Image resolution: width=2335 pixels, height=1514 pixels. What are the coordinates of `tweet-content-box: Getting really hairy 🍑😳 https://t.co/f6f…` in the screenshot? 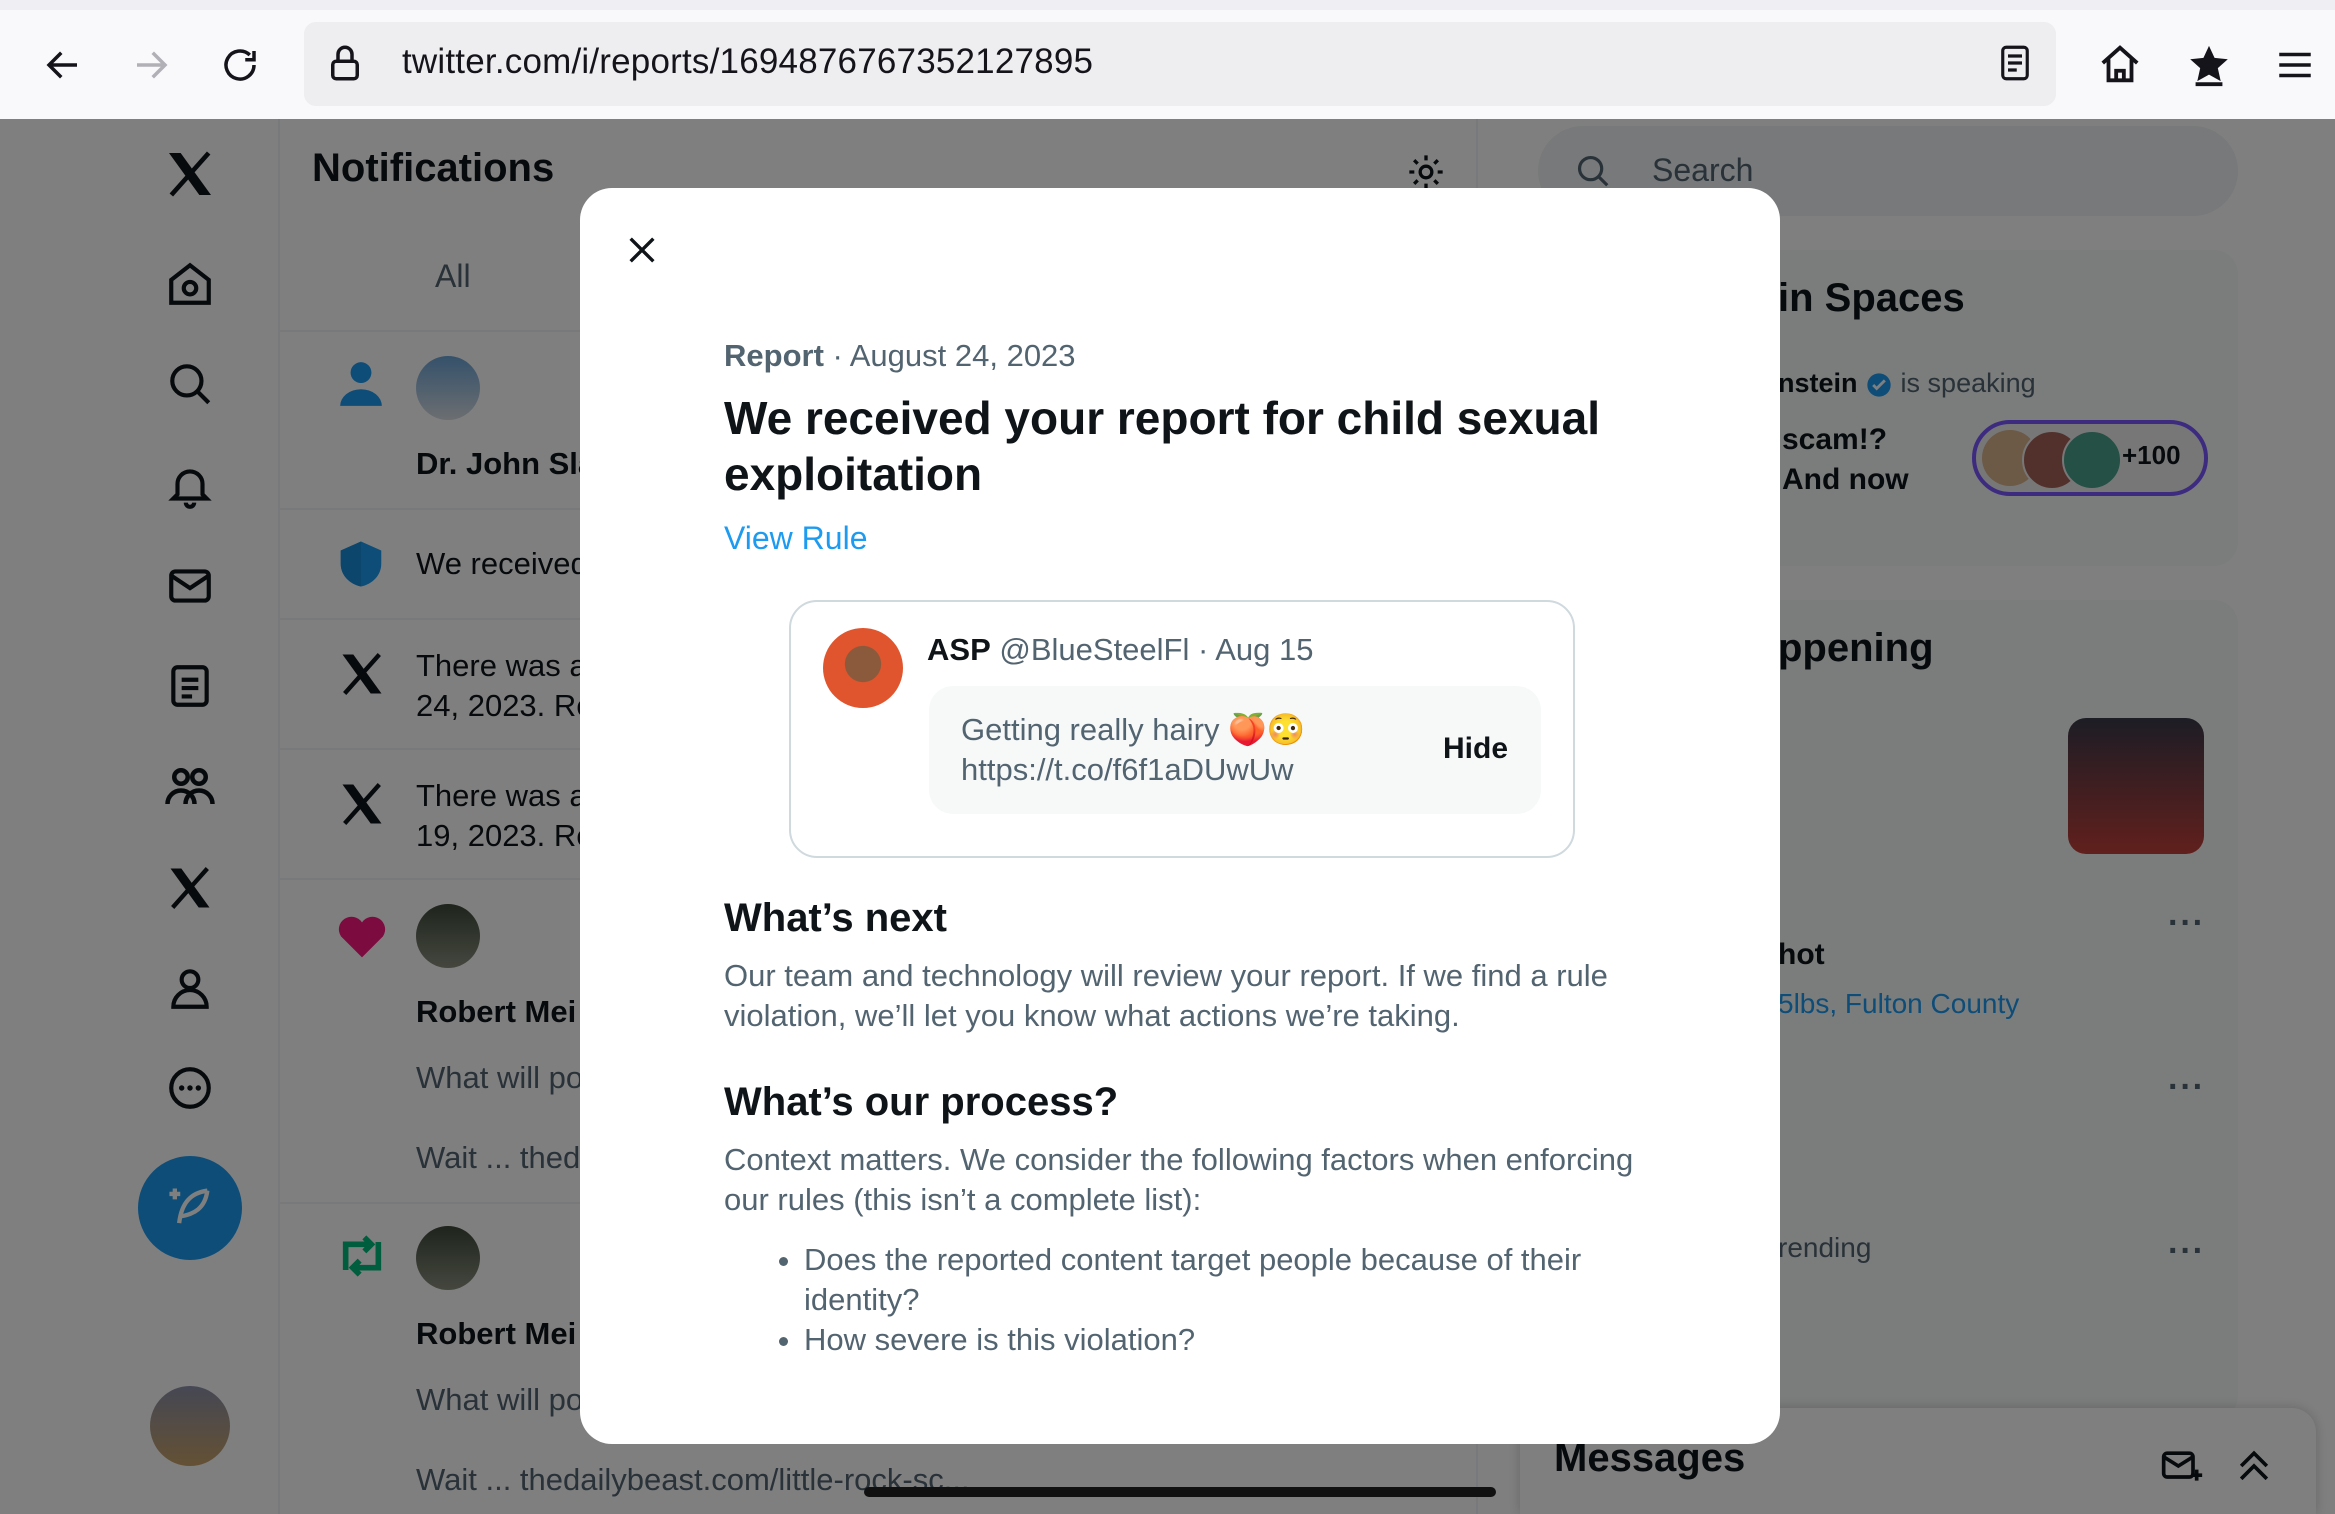 It's located at (1235, 750).